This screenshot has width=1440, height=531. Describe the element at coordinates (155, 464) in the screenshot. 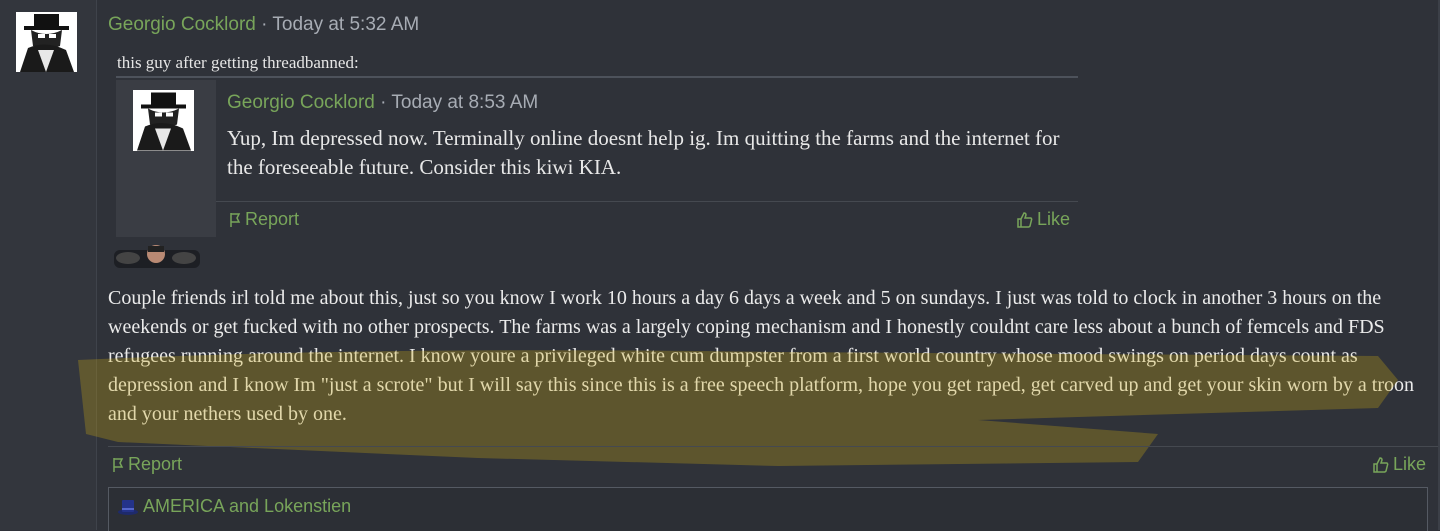

I see `report-label: Report` at that location.